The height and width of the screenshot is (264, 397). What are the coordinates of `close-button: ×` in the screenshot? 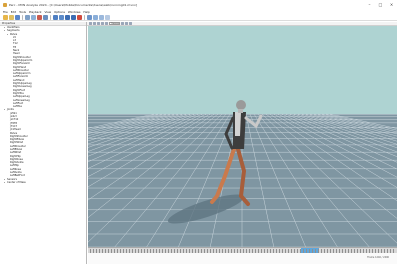 It's located at (391, 4).